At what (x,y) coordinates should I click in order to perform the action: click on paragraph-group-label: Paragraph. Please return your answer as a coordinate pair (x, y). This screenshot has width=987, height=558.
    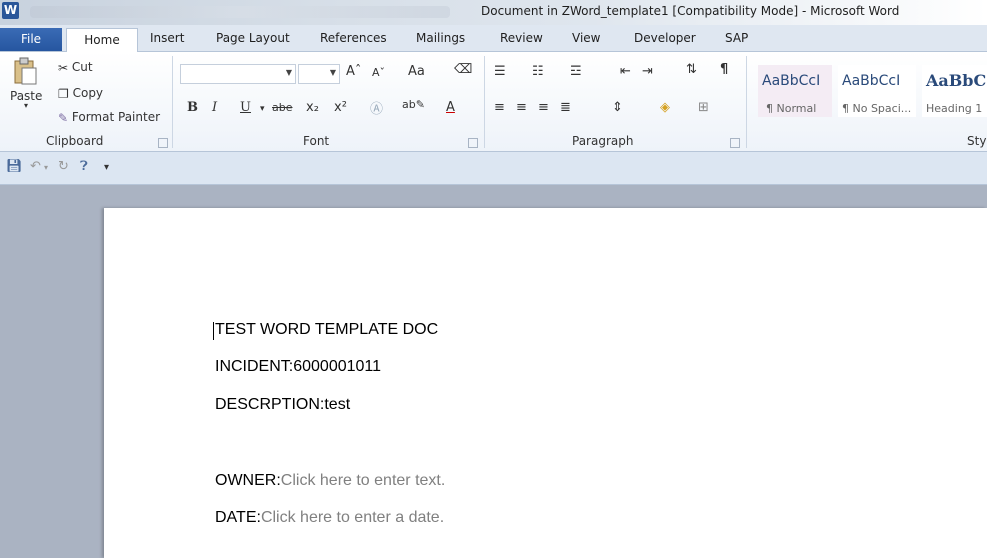
    Looking at the image, I should click on (603, 141).